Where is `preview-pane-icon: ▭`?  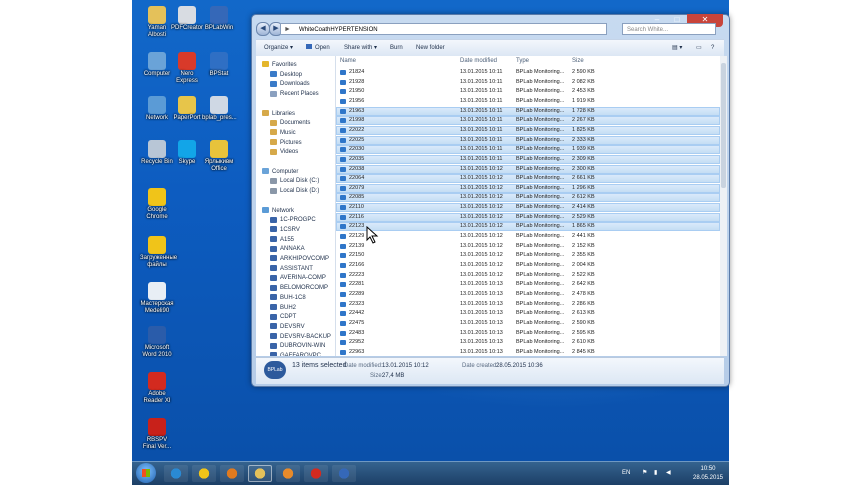
preview-pane-icon: ▭ is located at coordinates (699, 48).